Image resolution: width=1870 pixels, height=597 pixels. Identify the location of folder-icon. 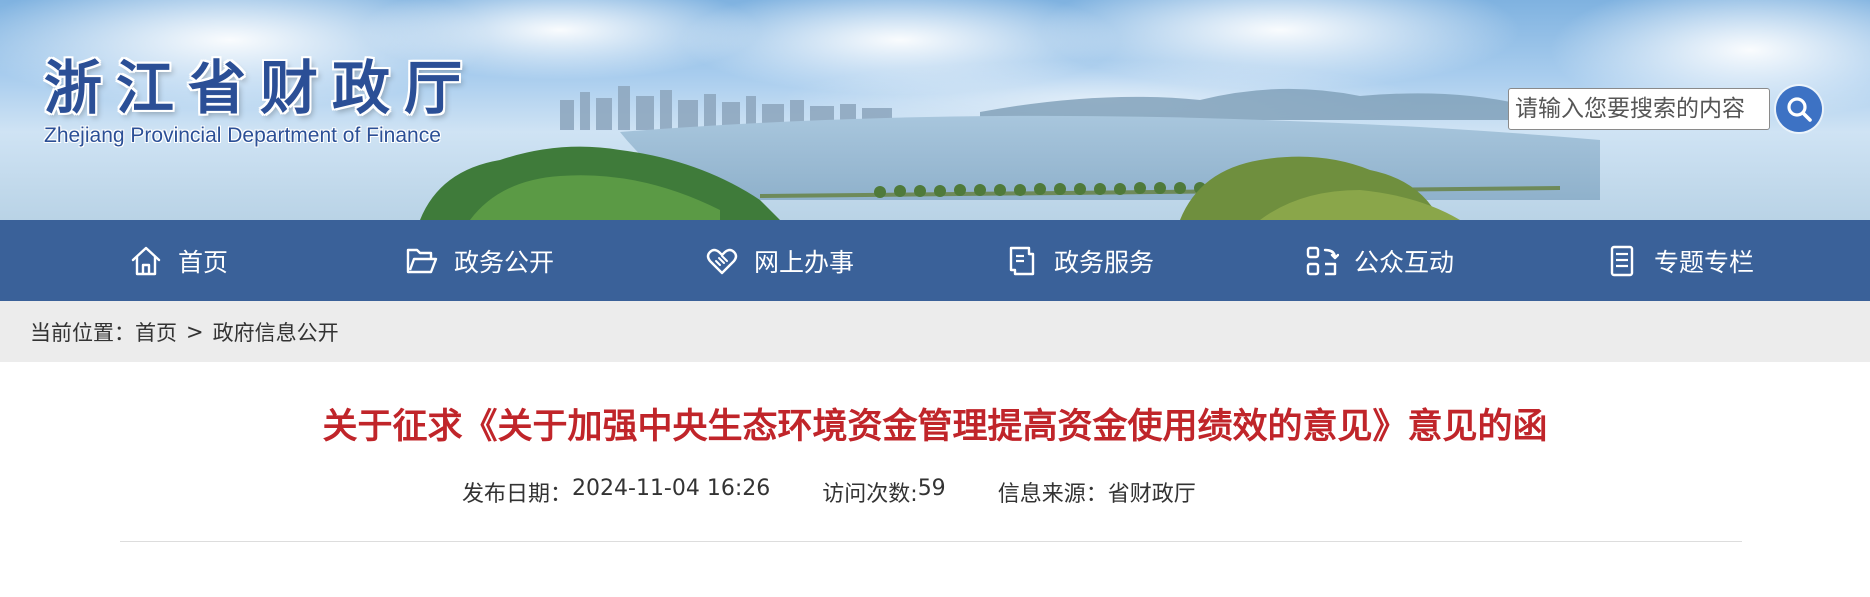
(422, 261).